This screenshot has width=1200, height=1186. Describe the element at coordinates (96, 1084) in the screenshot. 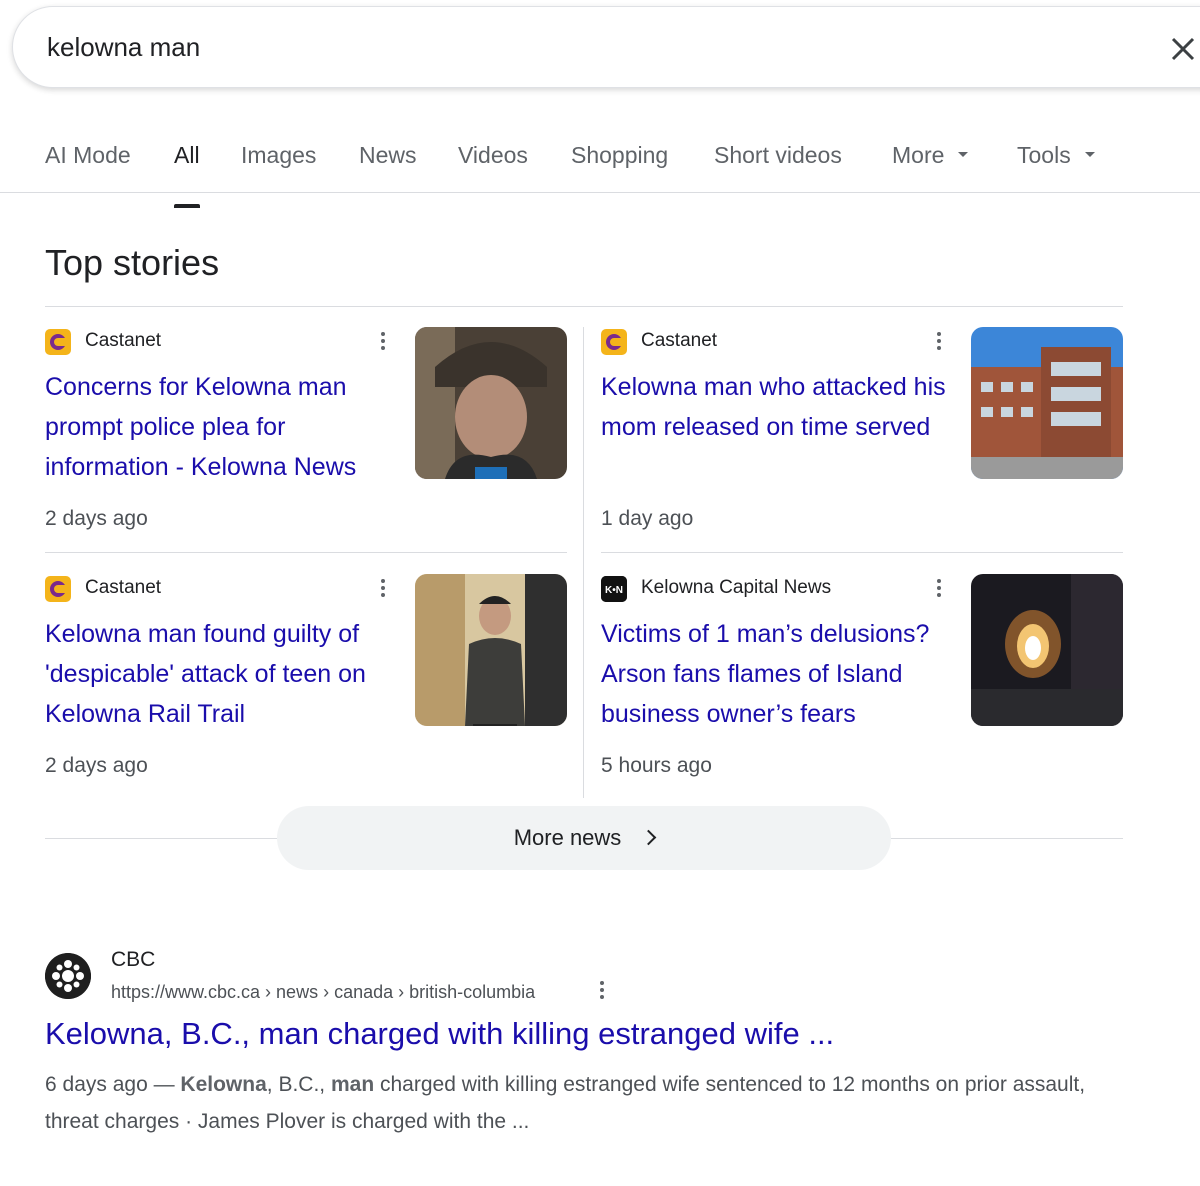

I see `snippet-date: 6 days ago` at that location.